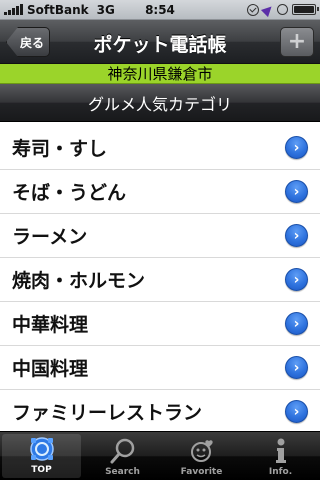  Describe the element at coordinates (305, 9) in the screenshot. I see `battery-icon` at that location.